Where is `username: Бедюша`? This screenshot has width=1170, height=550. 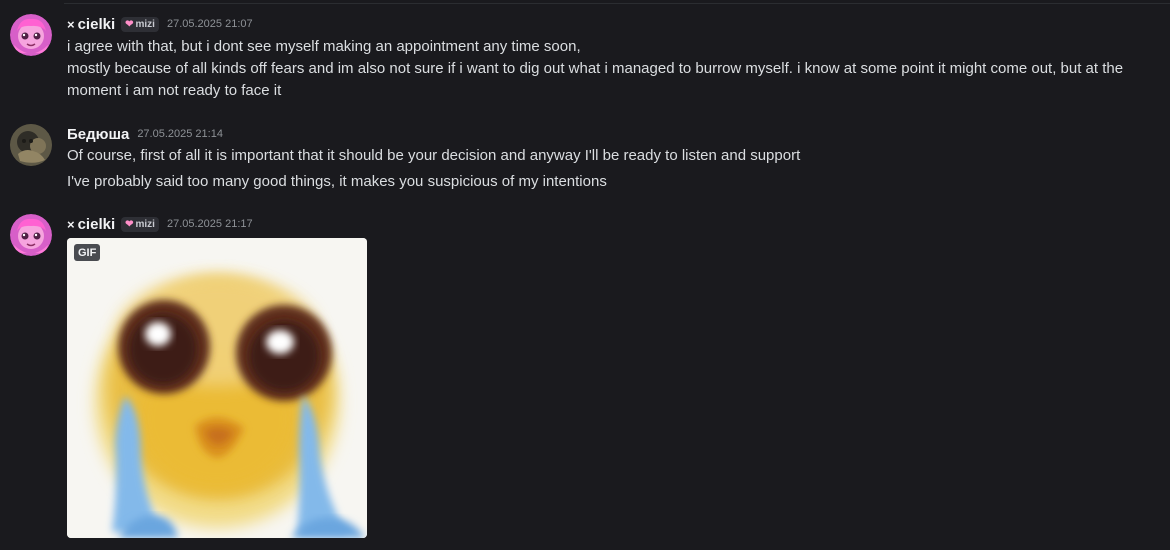 username: Бедюша is located at coordinates (98, 134).